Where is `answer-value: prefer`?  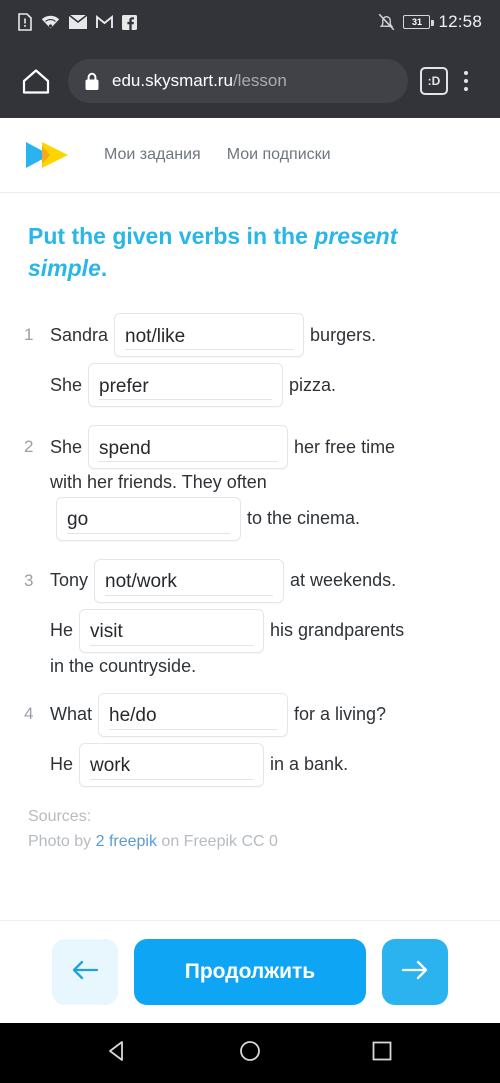 answer-value: prefer is located at coordinates (186, 388).